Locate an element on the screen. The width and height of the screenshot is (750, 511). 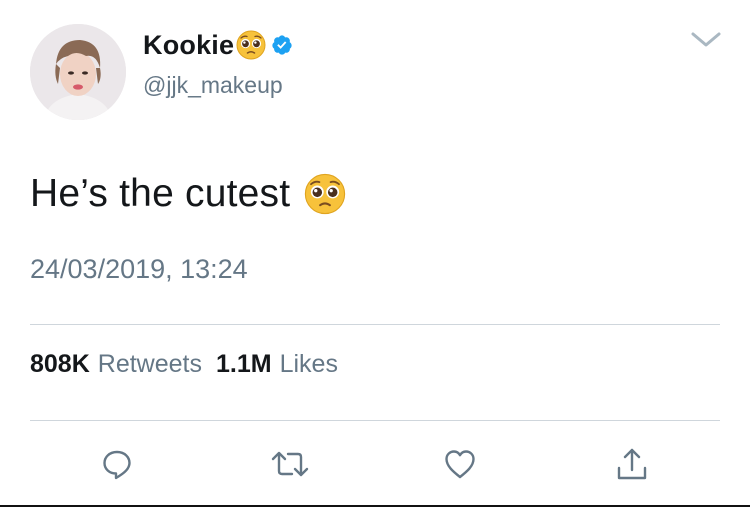
retweets-label: Retweets is located at coordinates (150, 364).